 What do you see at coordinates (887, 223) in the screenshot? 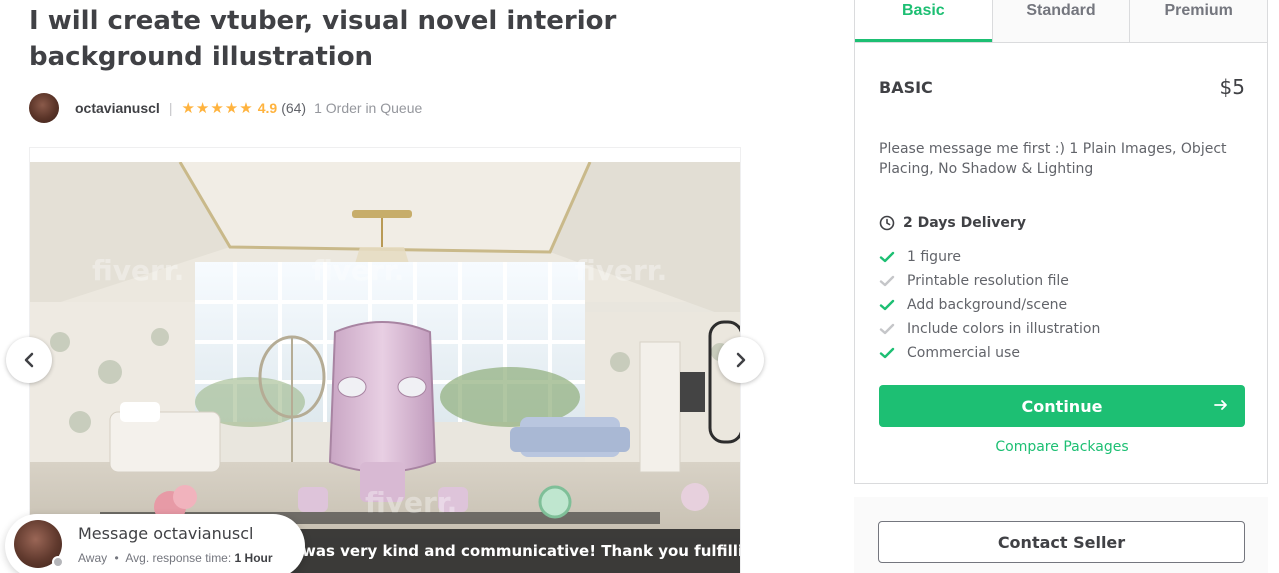
I see `clock-icon` at bounding box center [887, 223].